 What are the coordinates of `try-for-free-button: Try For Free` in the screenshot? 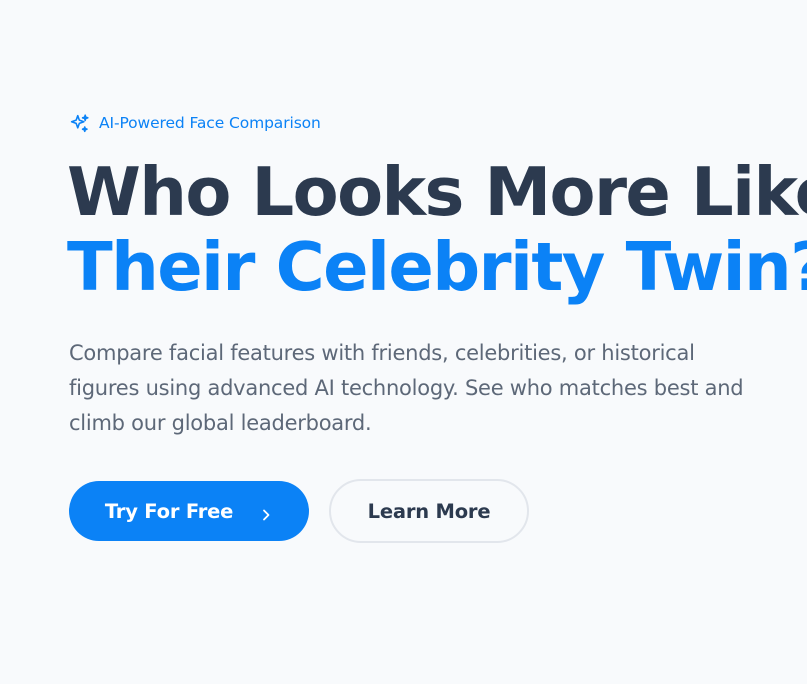 It's located at (189, 511).